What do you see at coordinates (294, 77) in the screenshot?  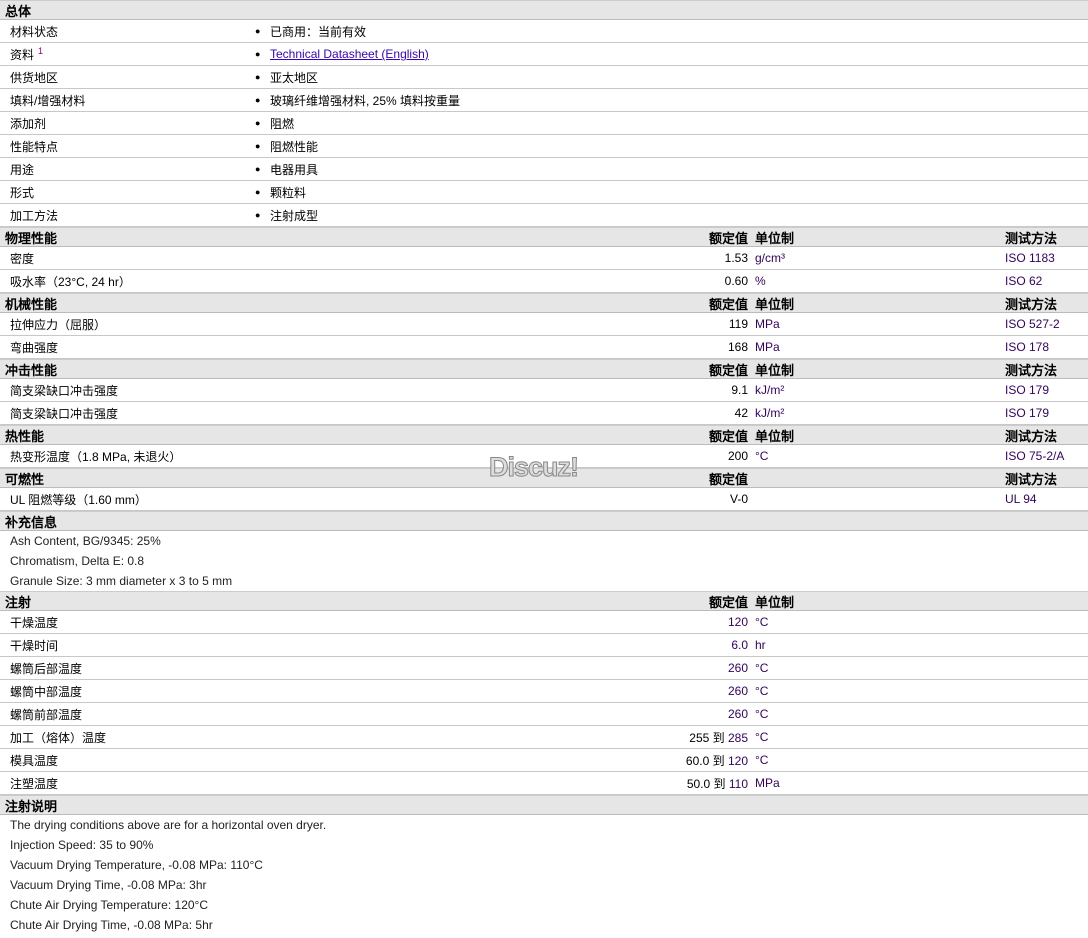 I see `property-value: 亚太地区` at bounding box center [294, 77].